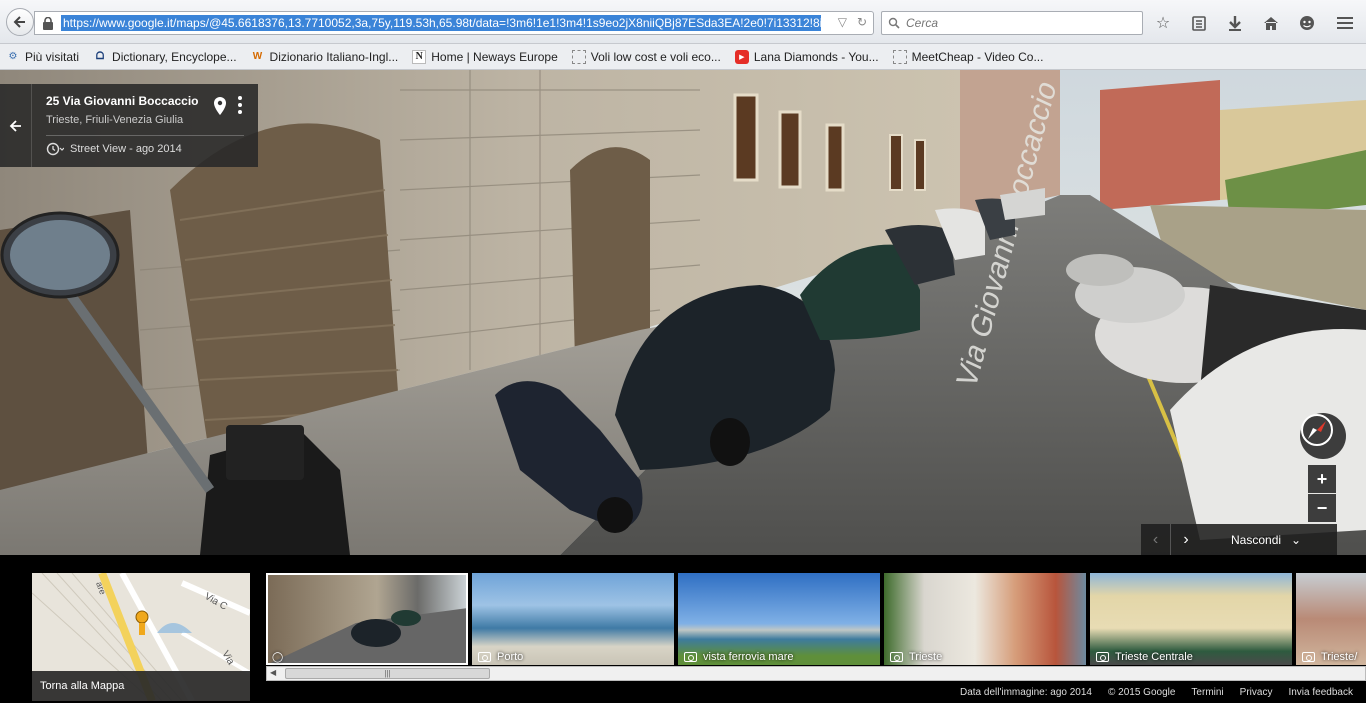 The height and width of the screenshot is (703, 1366). I want to click on capture-date: Street View - ago 2014, so click(126, 149).